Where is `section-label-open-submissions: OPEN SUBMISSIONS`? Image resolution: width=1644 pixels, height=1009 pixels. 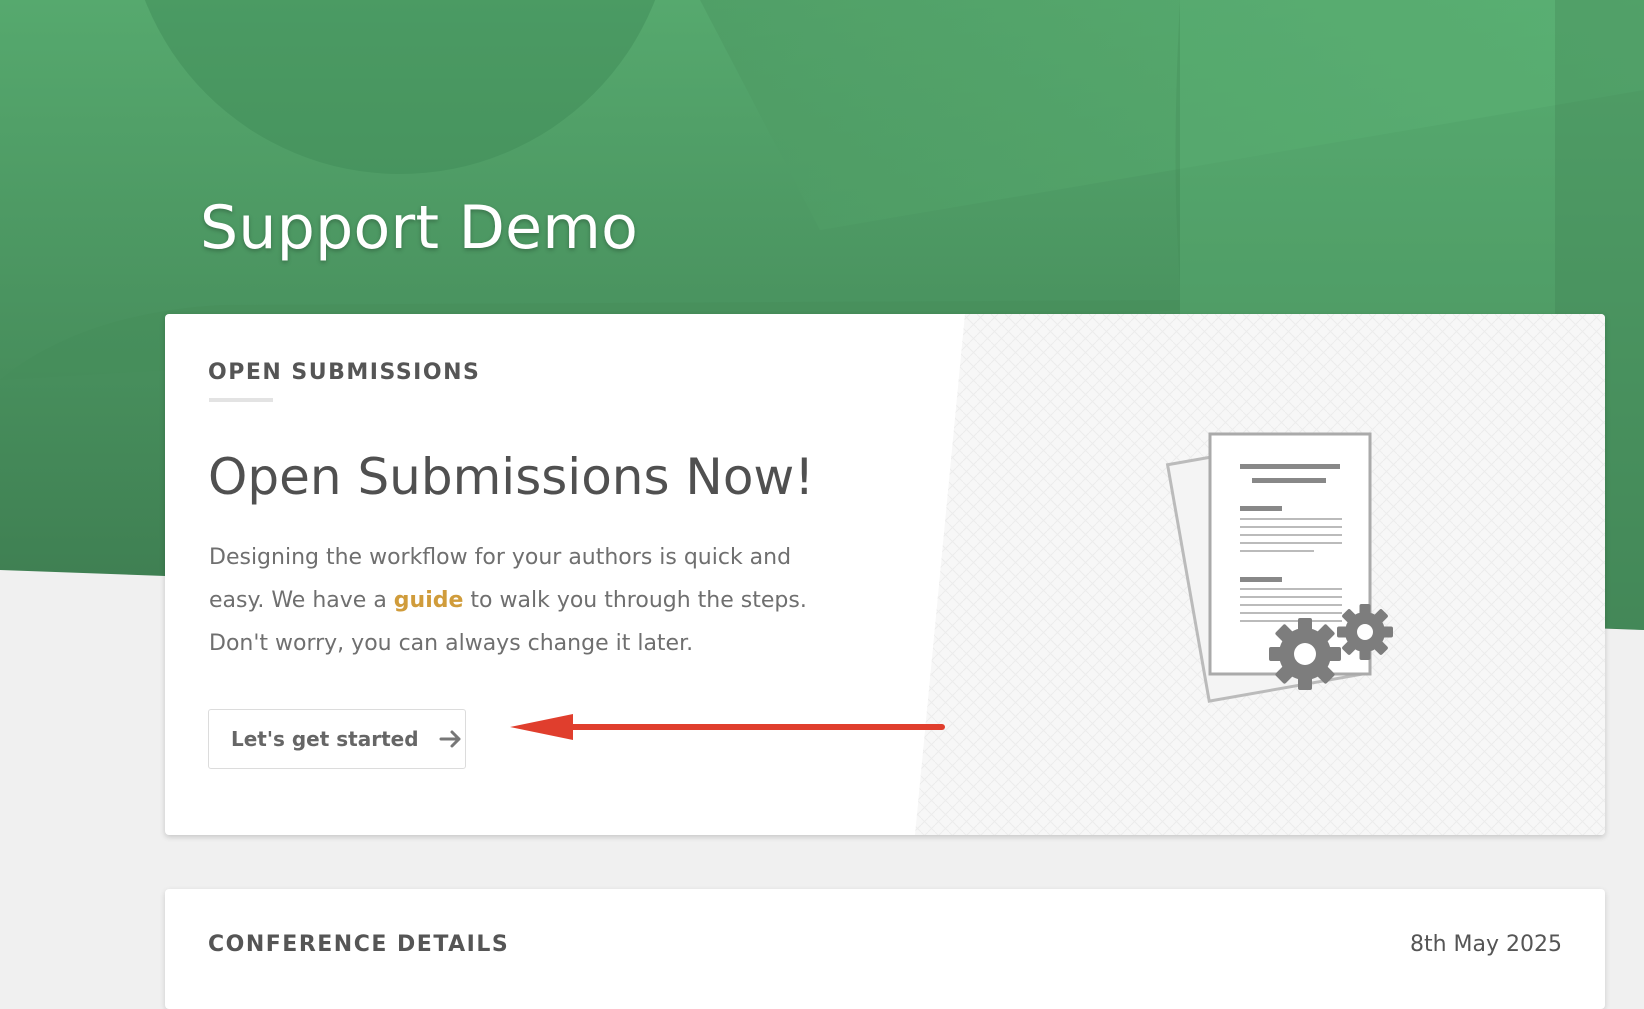
section-label-open-submissions: OPEN SUBMISSIONS is located at coordinates (344, 372).